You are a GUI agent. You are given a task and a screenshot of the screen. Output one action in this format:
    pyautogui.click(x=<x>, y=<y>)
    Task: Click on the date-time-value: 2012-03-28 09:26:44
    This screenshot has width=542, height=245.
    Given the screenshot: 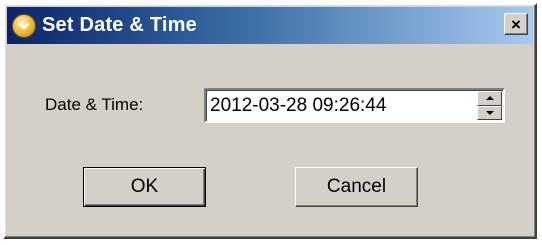 What is the action you would take?
    pyautogui.click(x=298, y=106)
    